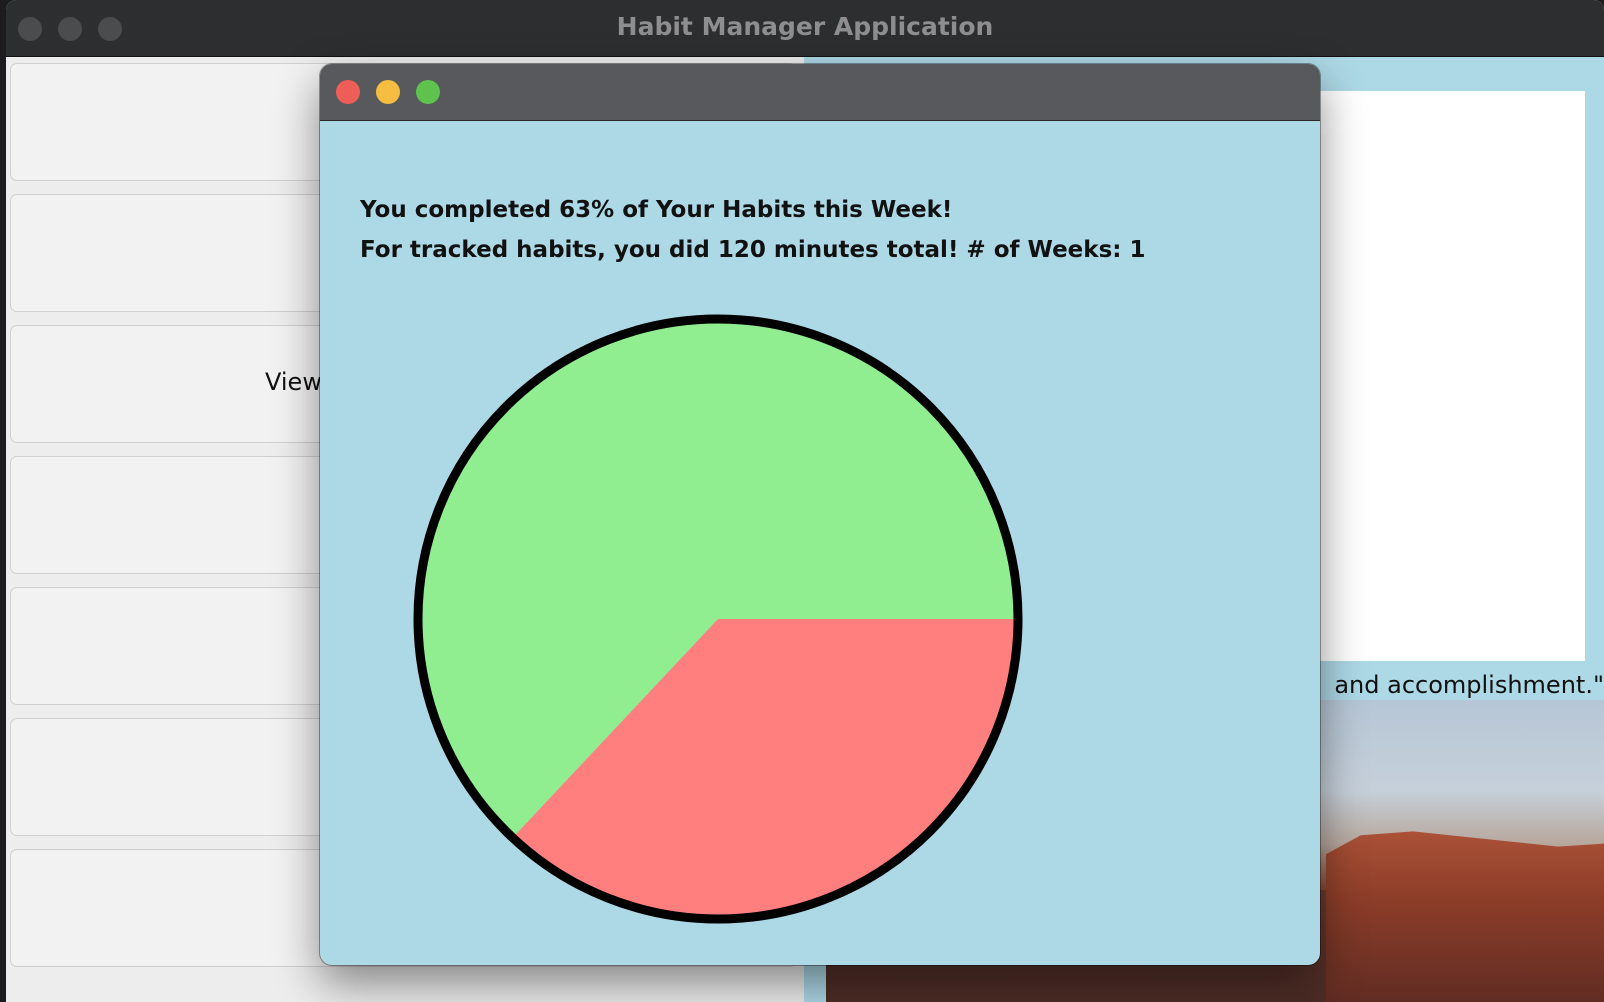 This screenshot has height=1002, width=1604. Describe the element at coordinates (1469, 685) in the screenshot. I see `motivational-quote: and accomplishment."` at that location.